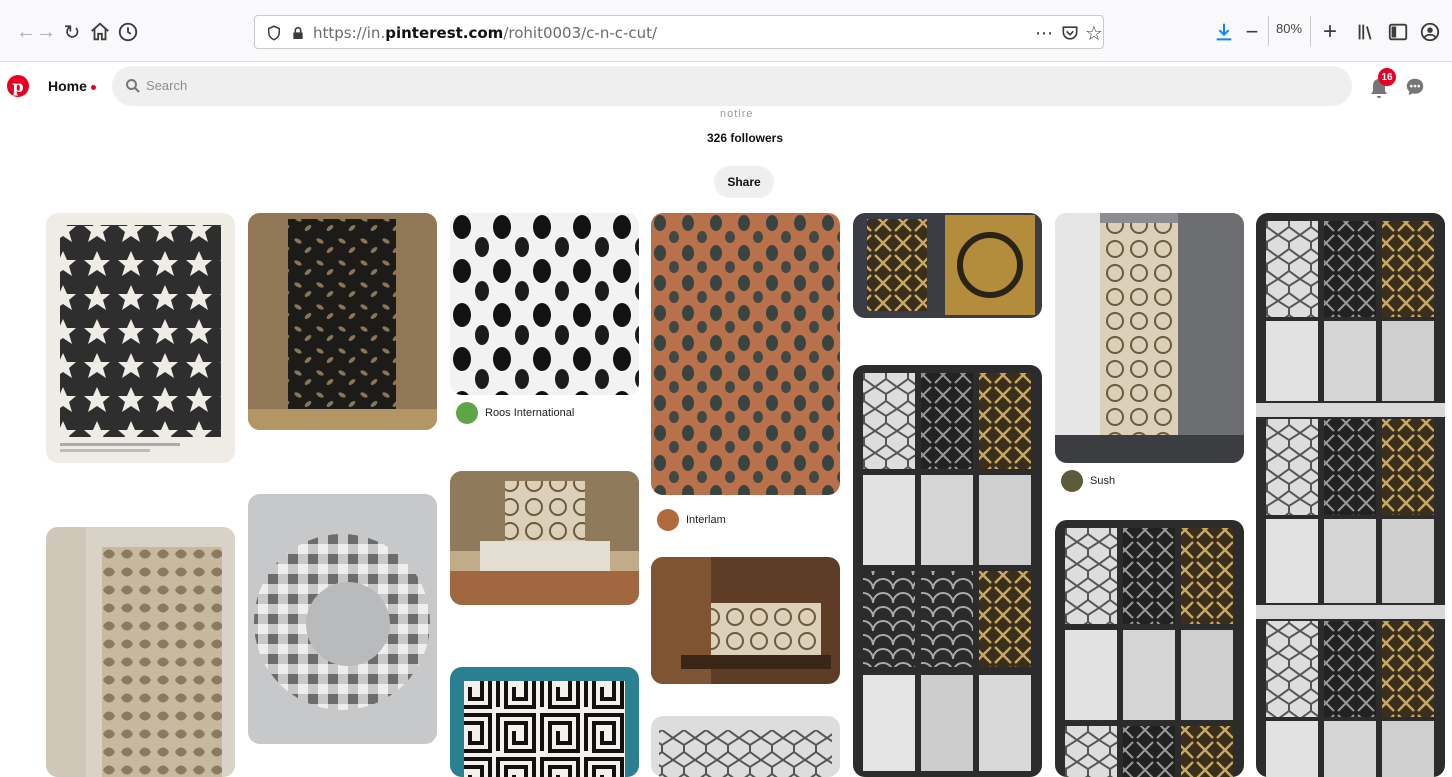  What do you see at coordinates (1430, 32) in the screenshot?
I see `account-icon` at bounding box center [1430, 32].